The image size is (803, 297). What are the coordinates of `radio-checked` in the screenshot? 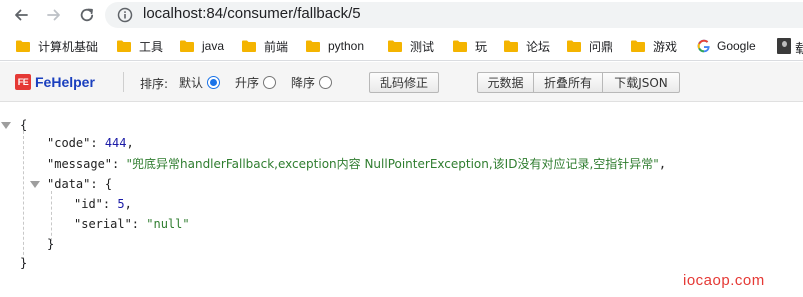 It's located at (214, 82).